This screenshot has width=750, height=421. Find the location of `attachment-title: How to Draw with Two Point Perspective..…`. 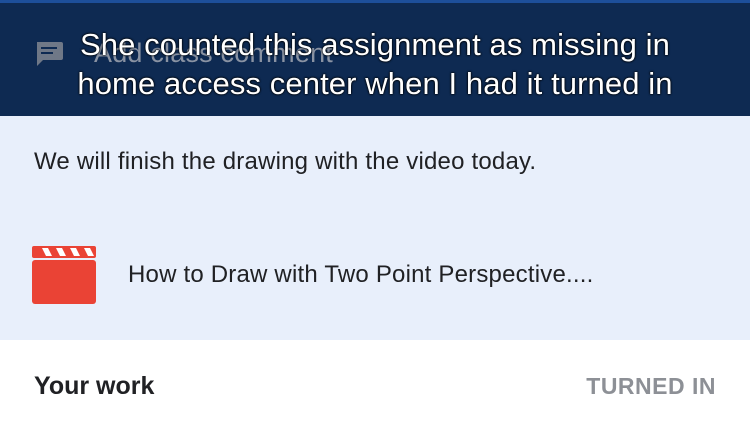

attachment-title: How to Draw with Two Point Perspective..… is located at coordinates (361, 274).